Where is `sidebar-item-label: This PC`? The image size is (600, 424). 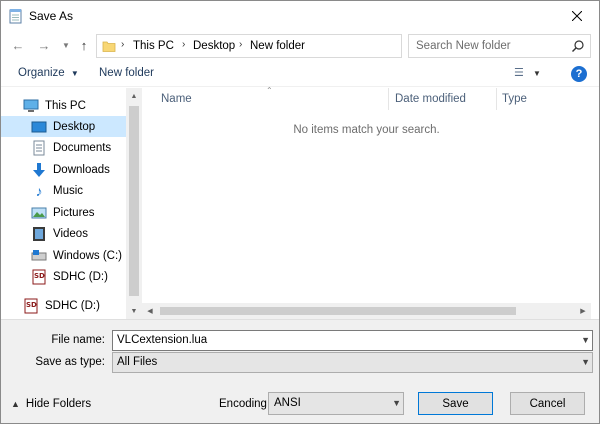 sidebar-item-label: This PC is located at coordinates (65, 106).